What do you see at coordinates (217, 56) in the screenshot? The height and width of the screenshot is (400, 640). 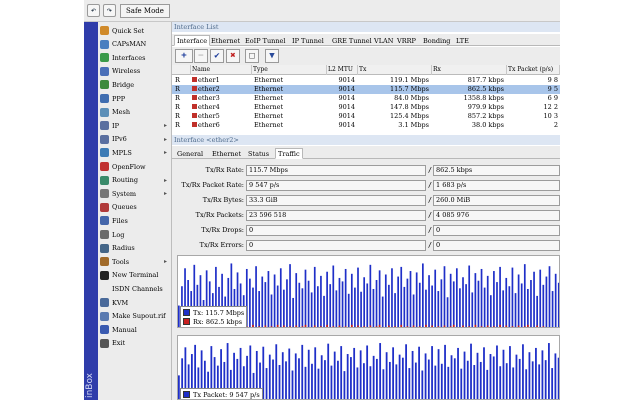 I see `enable-button: ✔` at bounding box center [217, 56].